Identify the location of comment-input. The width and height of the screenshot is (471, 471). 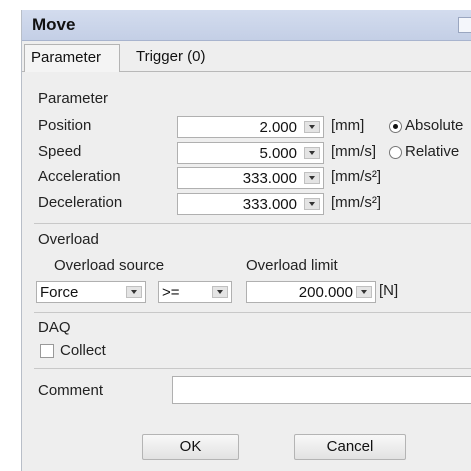
(321, 390).